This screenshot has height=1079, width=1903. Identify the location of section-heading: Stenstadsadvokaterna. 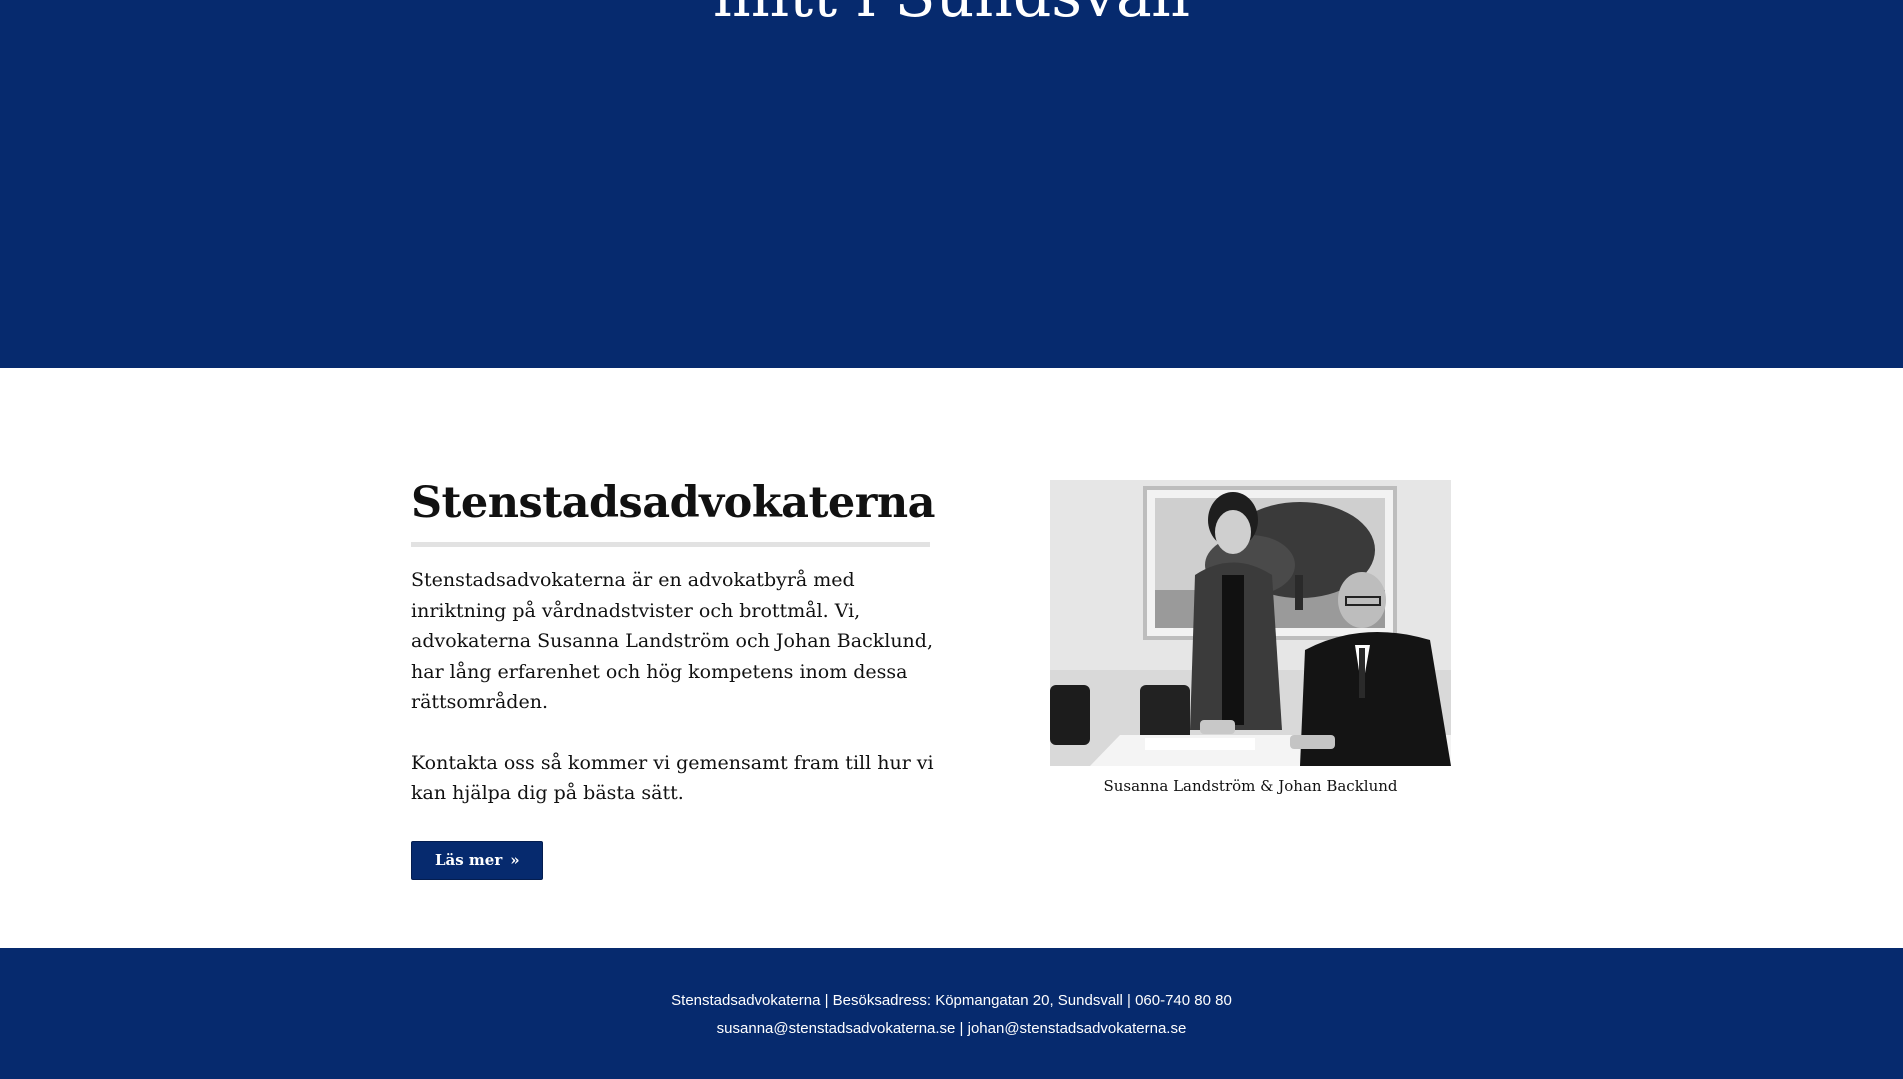
(673, 503).